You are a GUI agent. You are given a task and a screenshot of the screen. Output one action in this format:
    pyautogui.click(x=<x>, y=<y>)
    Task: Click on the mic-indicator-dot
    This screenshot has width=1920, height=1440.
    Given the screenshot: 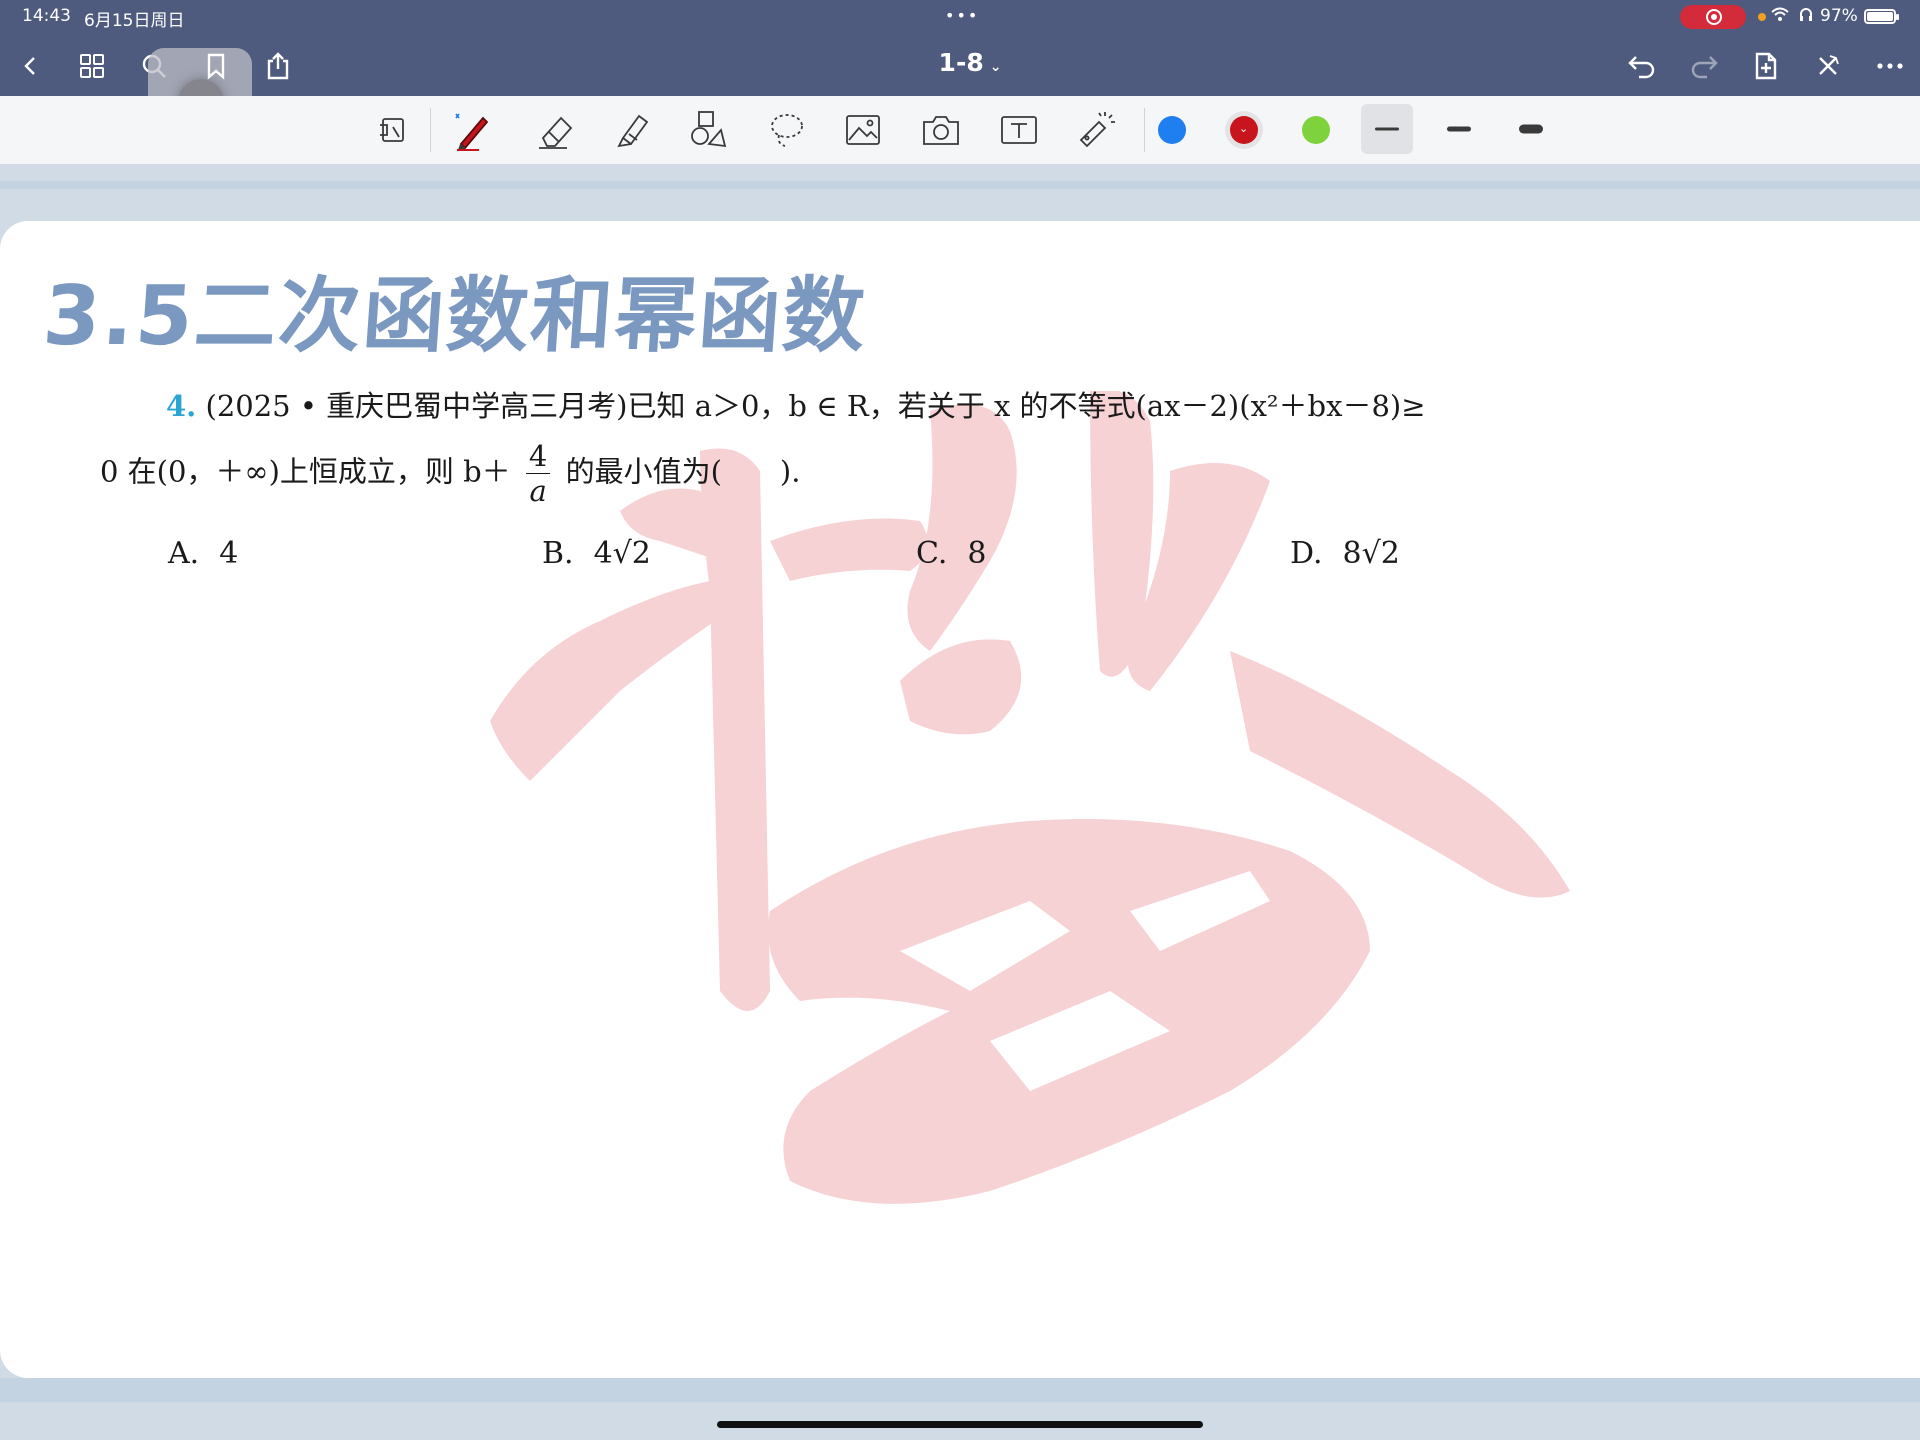 What is the action you would take?
    pyautogui.click(x=1762, y=17)
    